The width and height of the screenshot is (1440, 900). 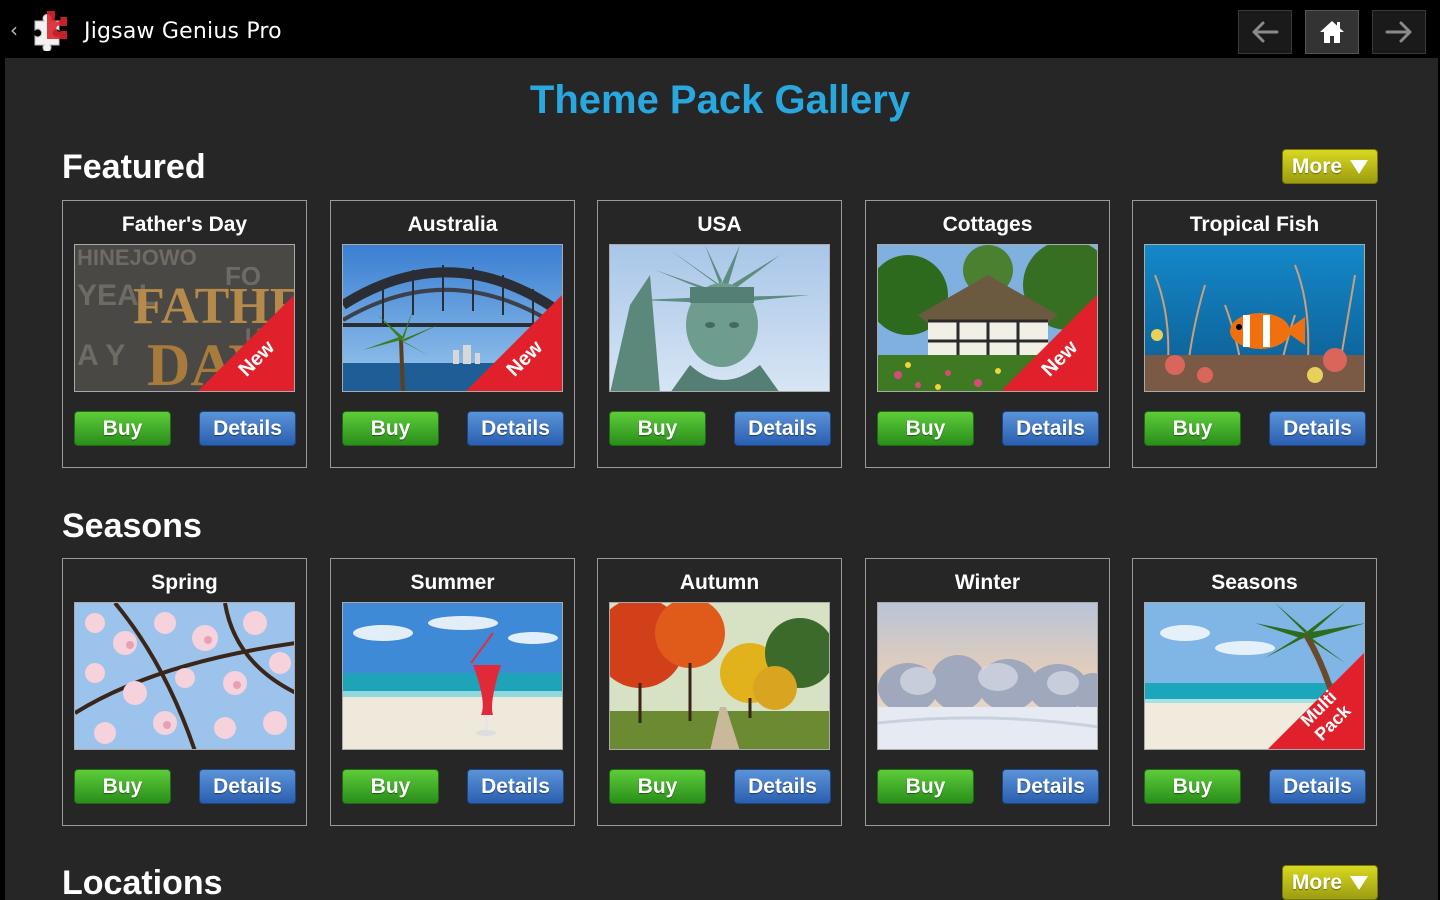 I want to click on card-title: Spring, so click(x=184, y=582).